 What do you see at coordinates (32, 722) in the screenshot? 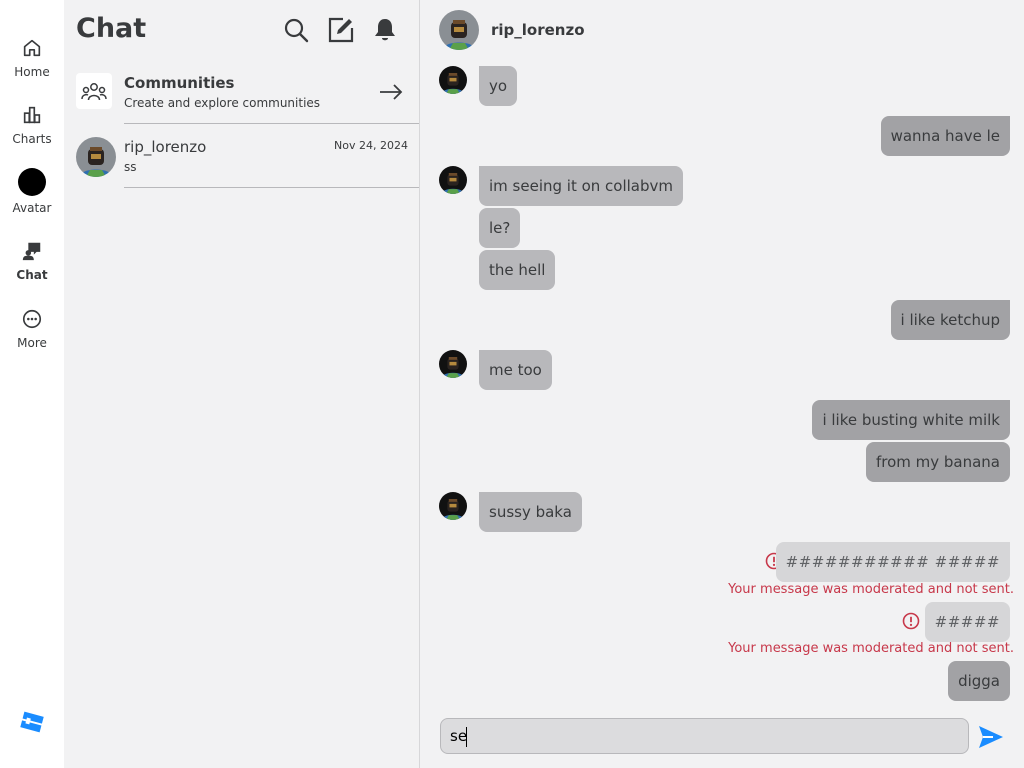
I see `roblox-logo-icon` at bounding box center [32, 722].